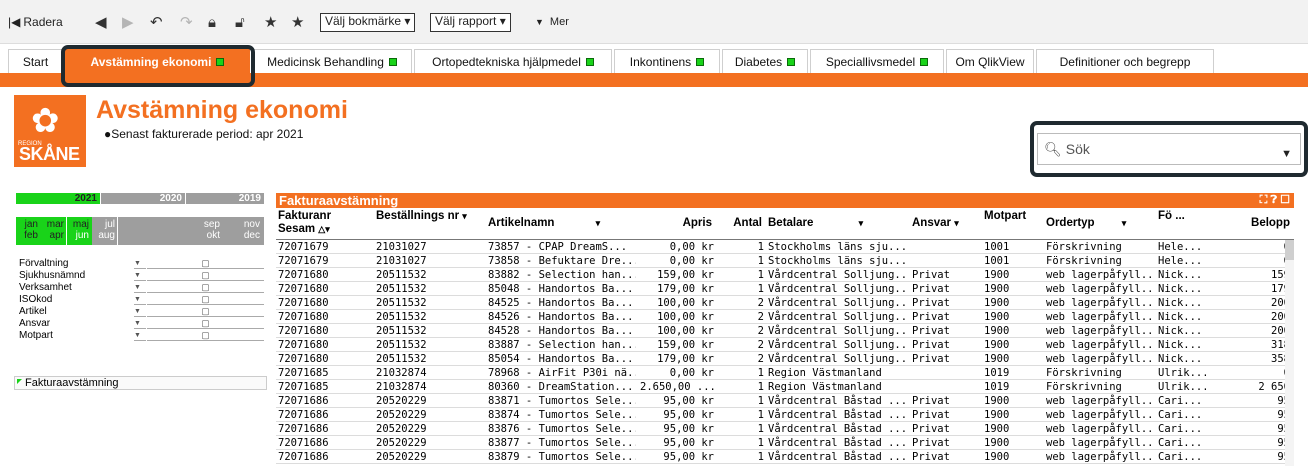 The height and width of the screenshot is (466, 1308). I want to click on undo-icon: ↶, so click(156, 22).